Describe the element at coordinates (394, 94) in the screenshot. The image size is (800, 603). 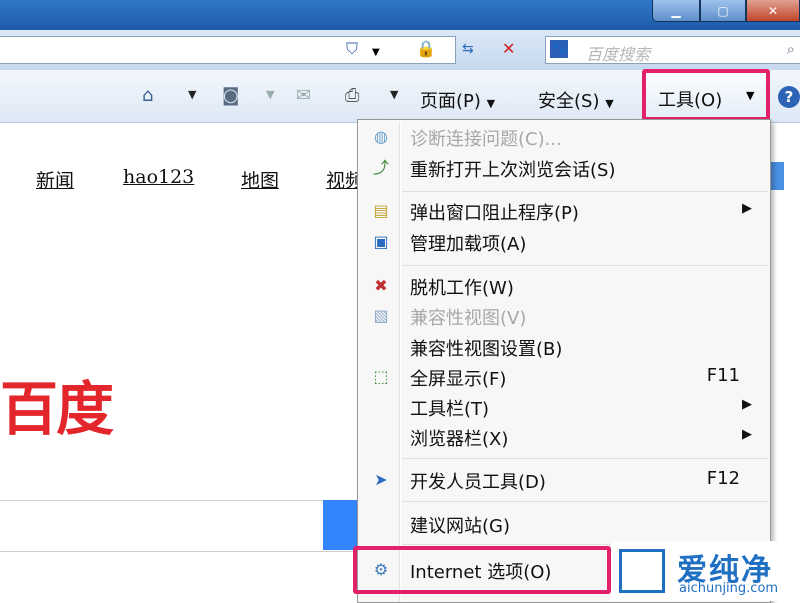
I see `print-dropdown-icon: ▼` at that location.